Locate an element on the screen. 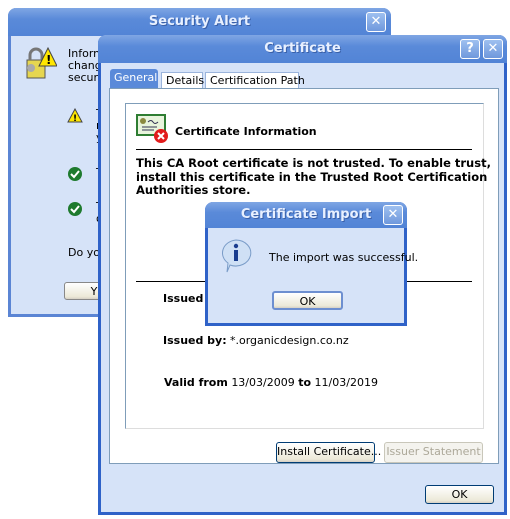  certificate-error-icon is located at coordinates (152, 128).